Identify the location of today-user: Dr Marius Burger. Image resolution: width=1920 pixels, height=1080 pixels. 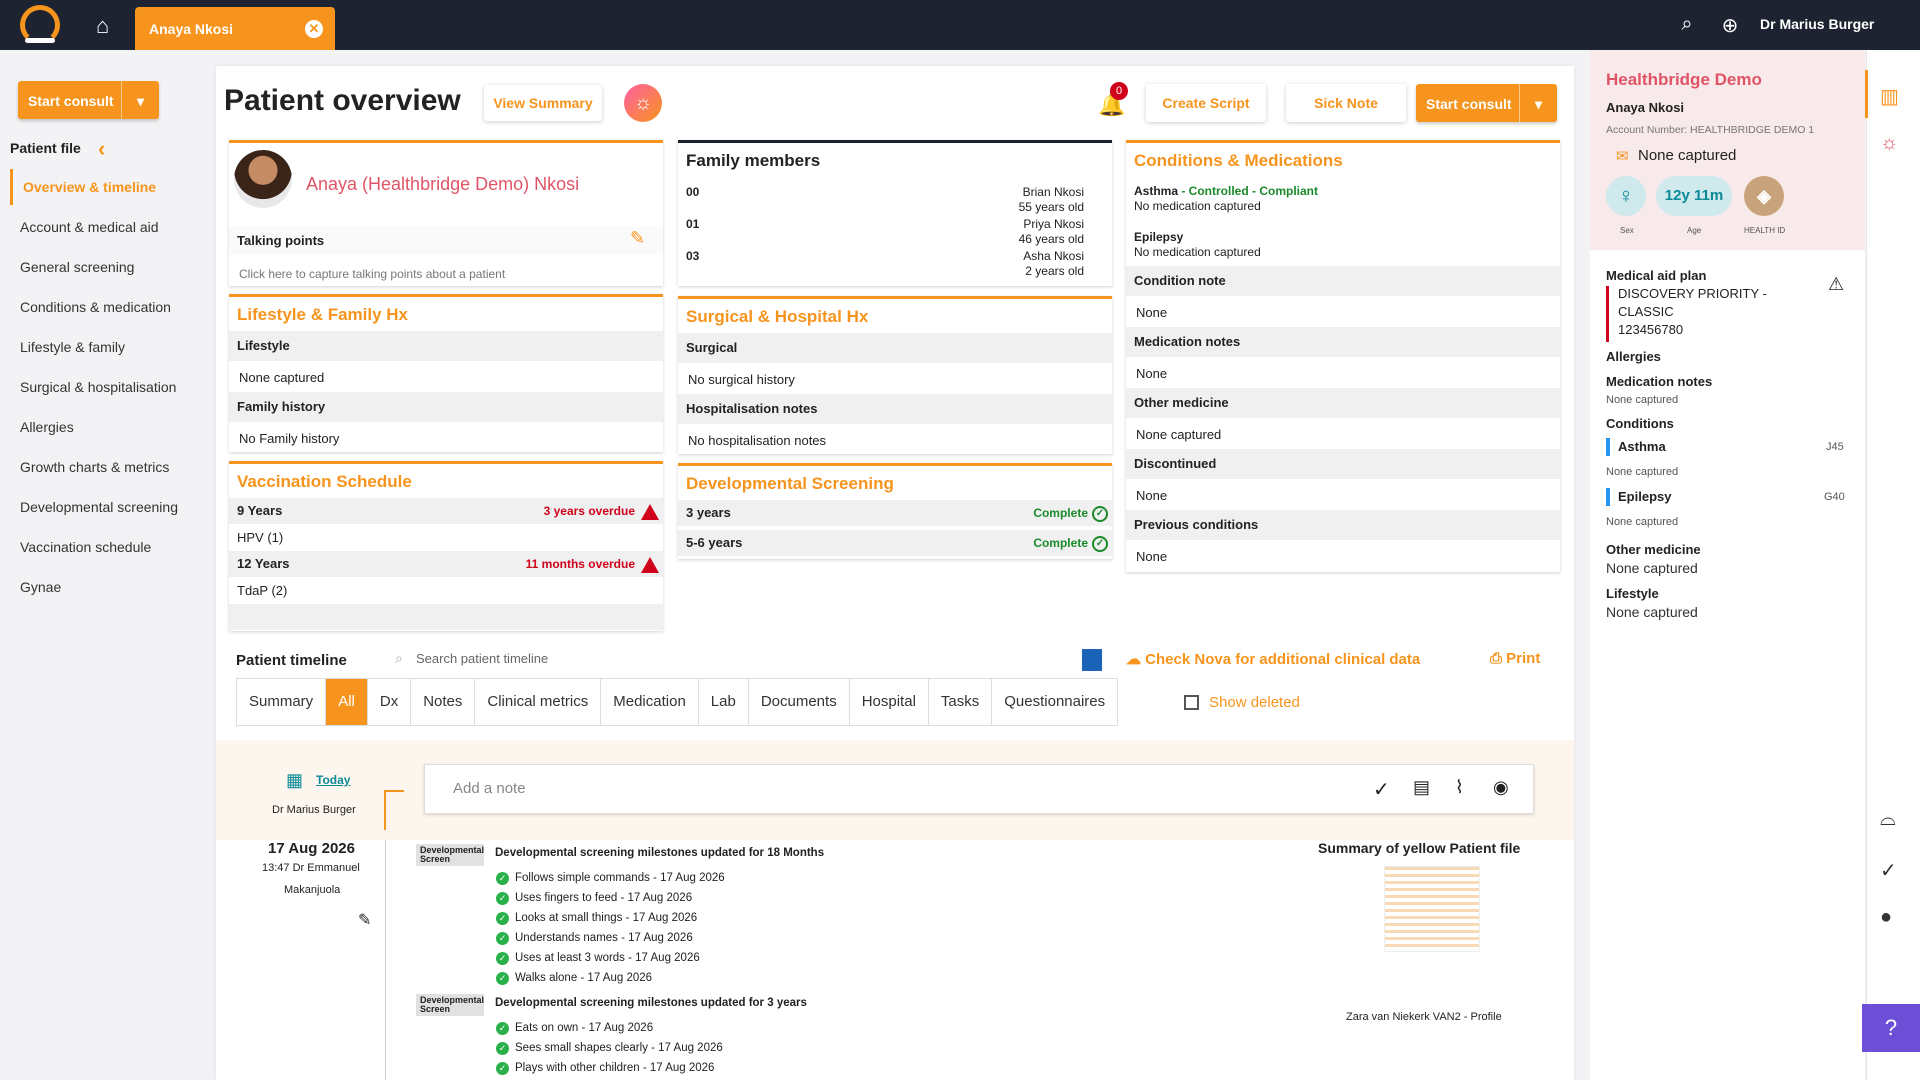
(314, 810).